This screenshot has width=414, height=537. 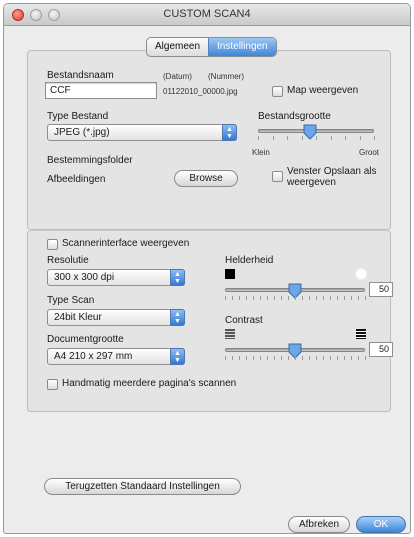 I want to click on resolution-value: 300 x 300 dpi, so click(x=84, y=277).